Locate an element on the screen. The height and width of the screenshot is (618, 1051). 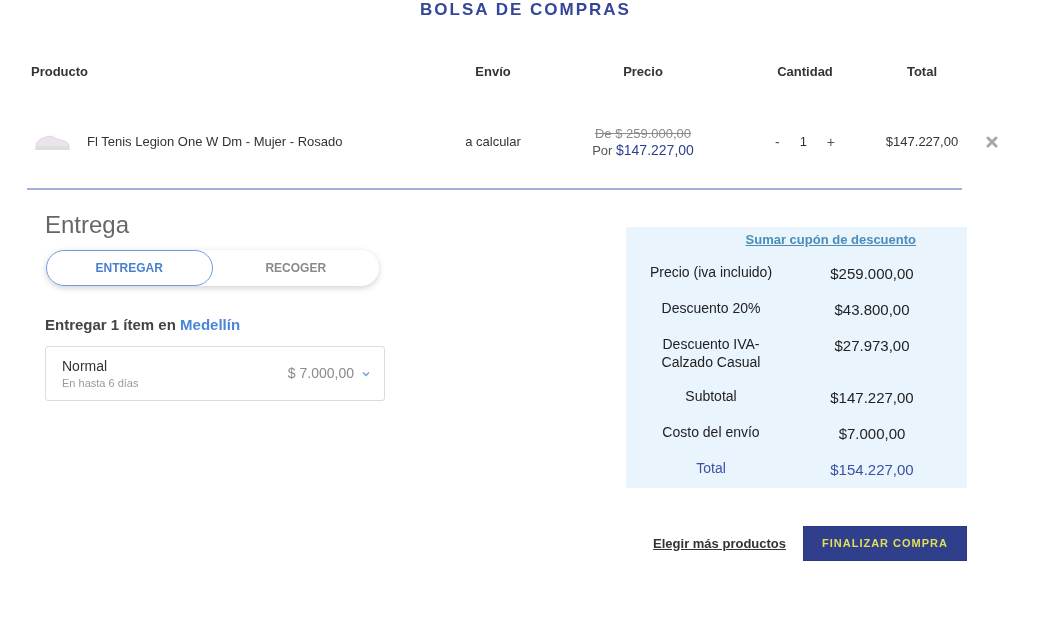
quantity-value: 1 is located at coordinates (803, 142).